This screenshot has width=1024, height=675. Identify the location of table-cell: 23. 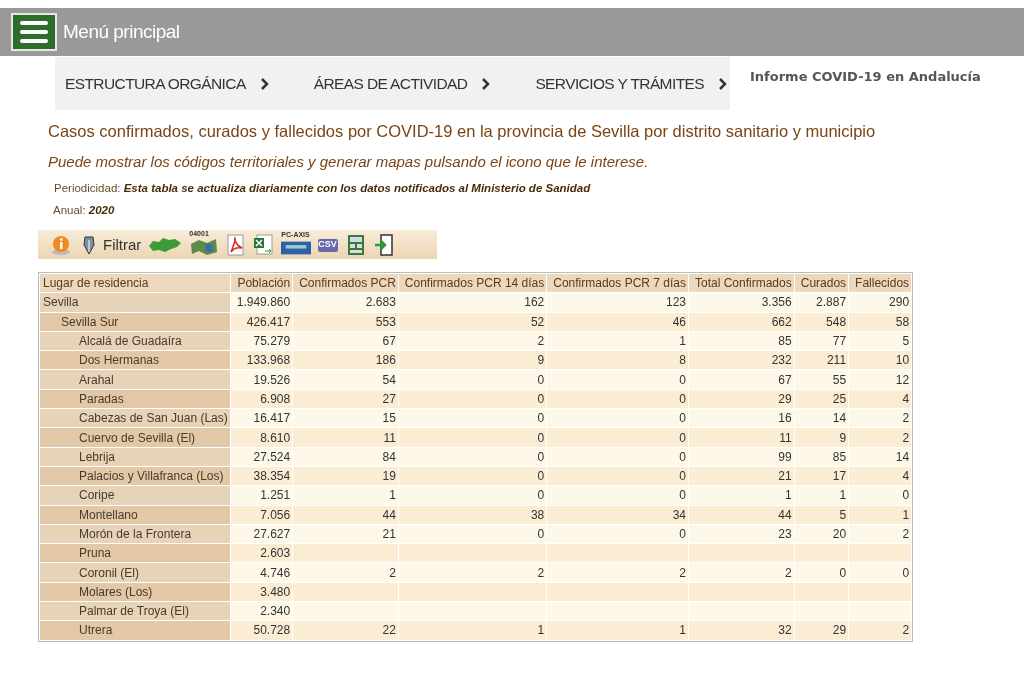
(741, 534).